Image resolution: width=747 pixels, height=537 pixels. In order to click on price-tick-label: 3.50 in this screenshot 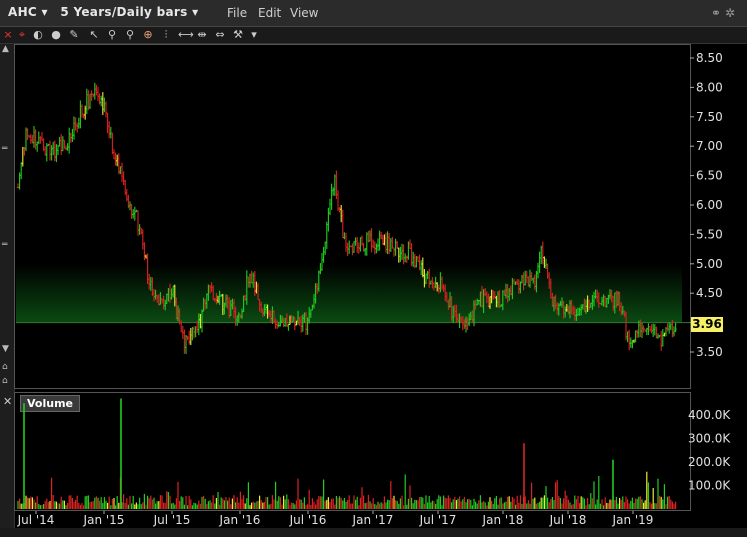, I will do `click(709, 352)`.